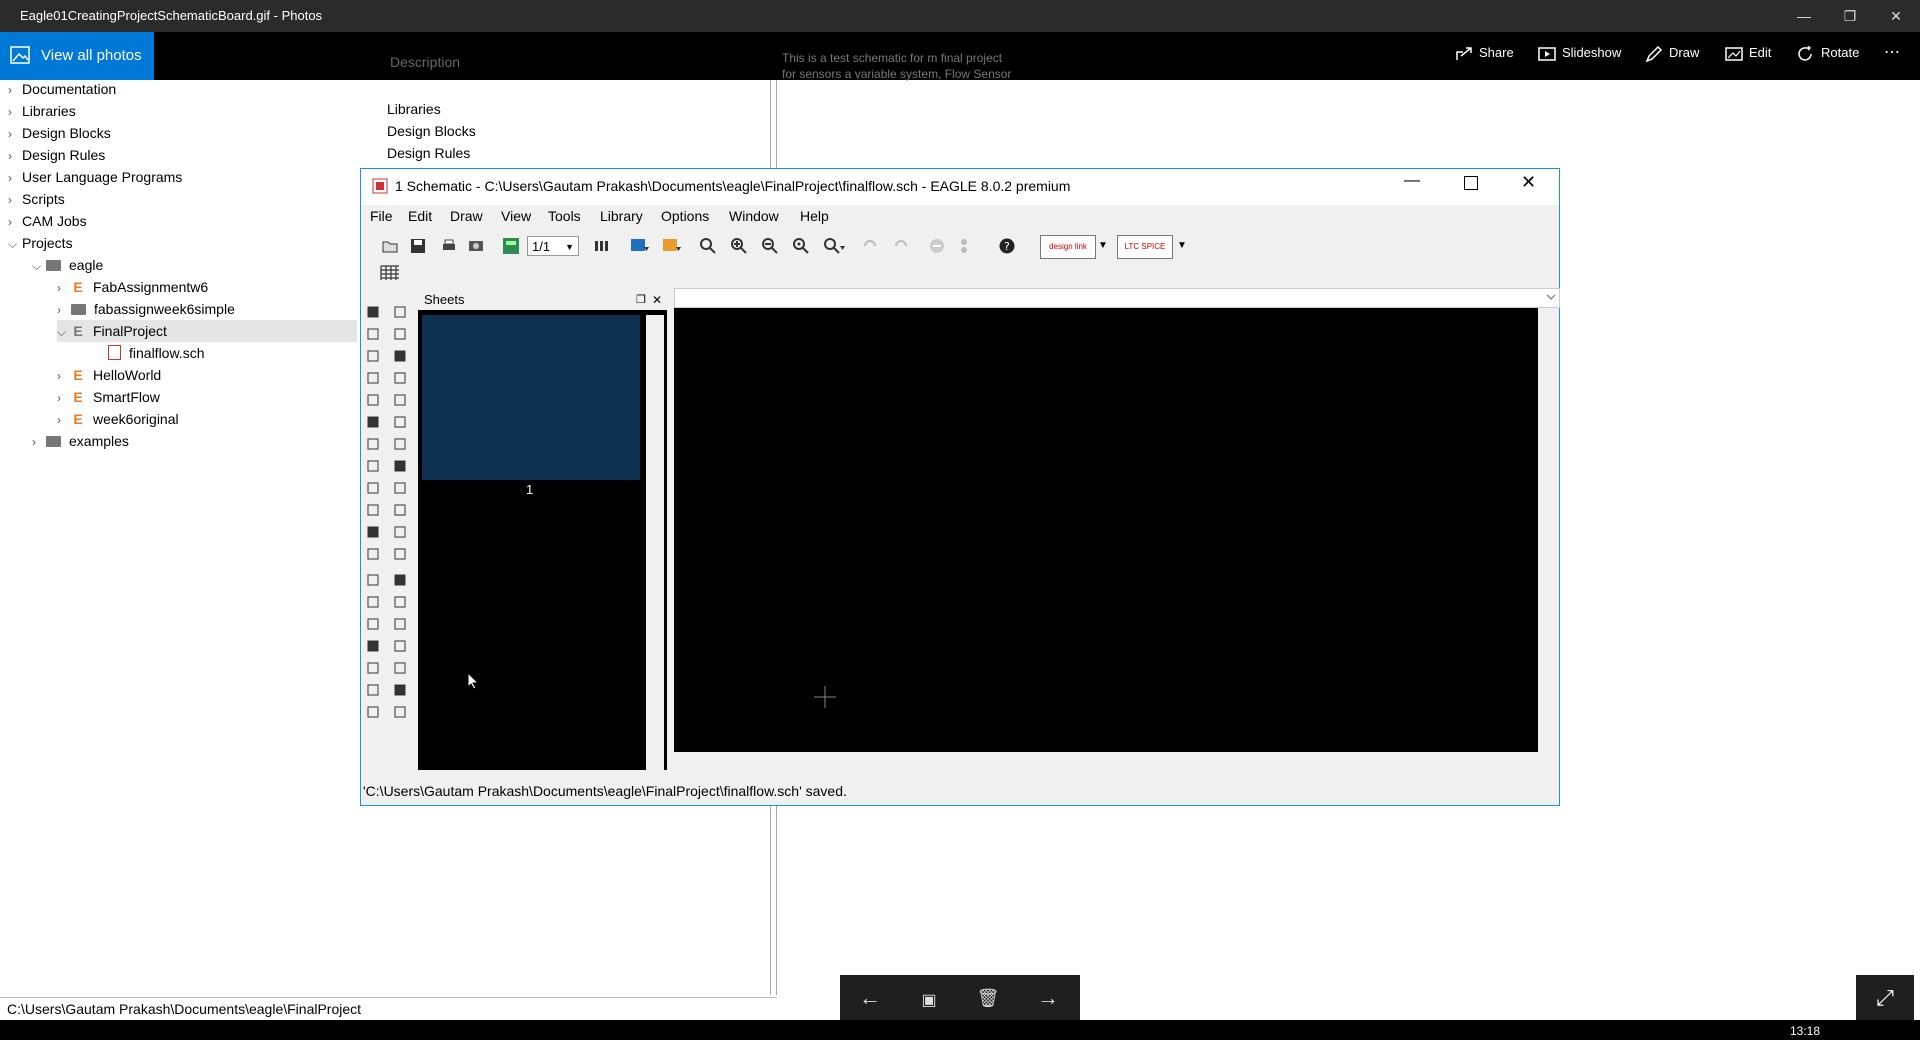 Image resolution: width=1920 pixels, height=1040 pixels. I want to click on tree-item-examples: › examples, so click(80, 441).